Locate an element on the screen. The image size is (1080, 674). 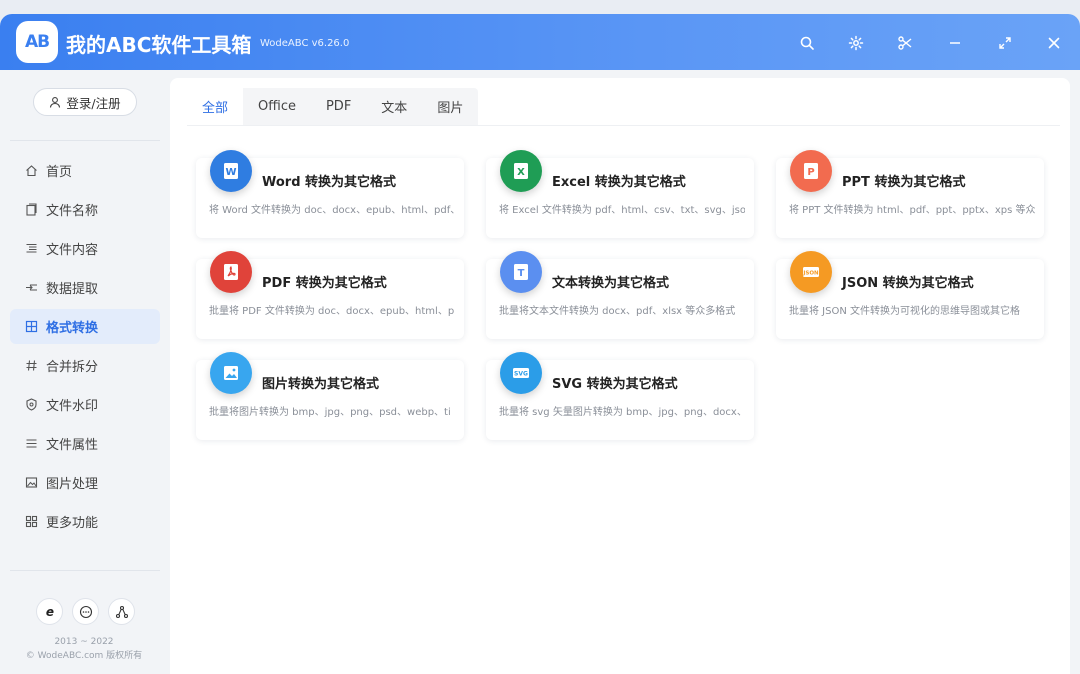
data-extract-icon is located at coordinates (31, 287).